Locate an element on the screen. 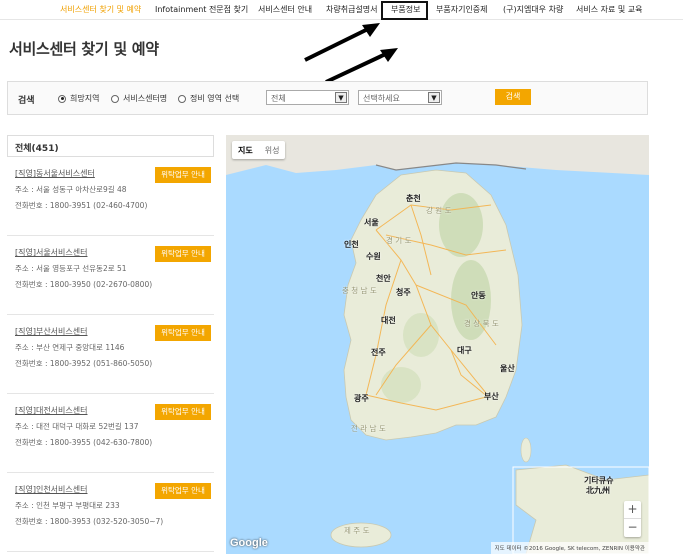 This screenshot has height=558, width=683. center-address: 주소 : 부산 연제구 중앙대로 1146 is located at coordinates (70, 347).